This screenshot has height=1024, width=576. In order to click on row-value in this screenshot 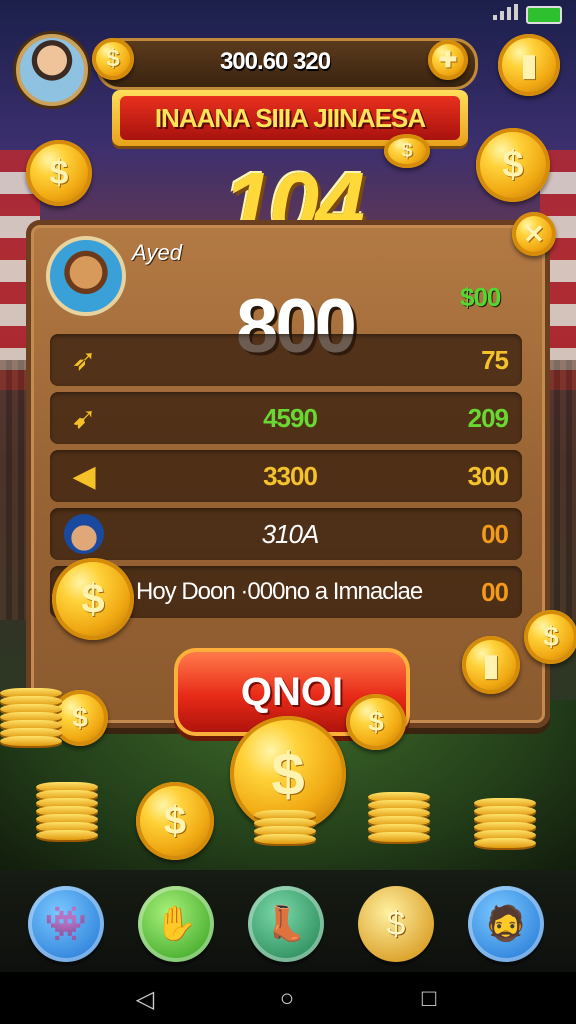, I will do `click(290, 360)`.